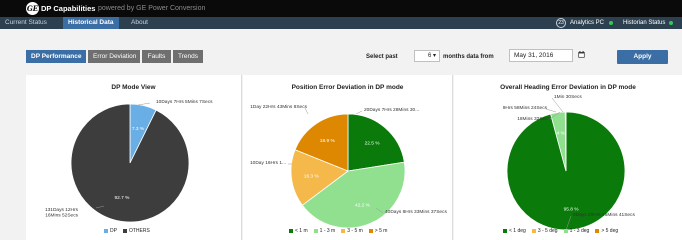 The height and width of the screenshot is (240, 682). What do you see at coordinates (139, 23) in the screenshot?
I see `tab-about: About` at bounding box center [139, 23].